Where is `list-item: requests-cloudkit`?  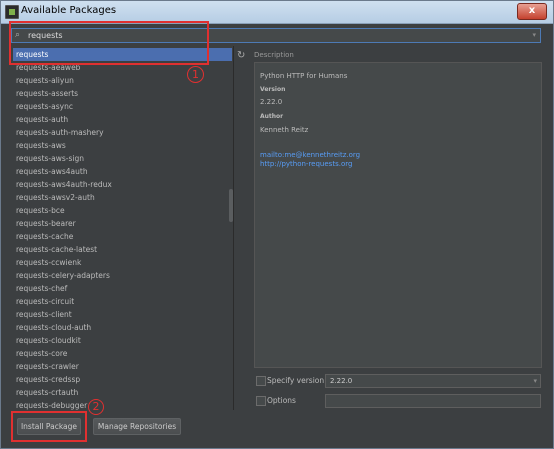
list-item: requests-cloudkit is located at coordinates (122, 340).